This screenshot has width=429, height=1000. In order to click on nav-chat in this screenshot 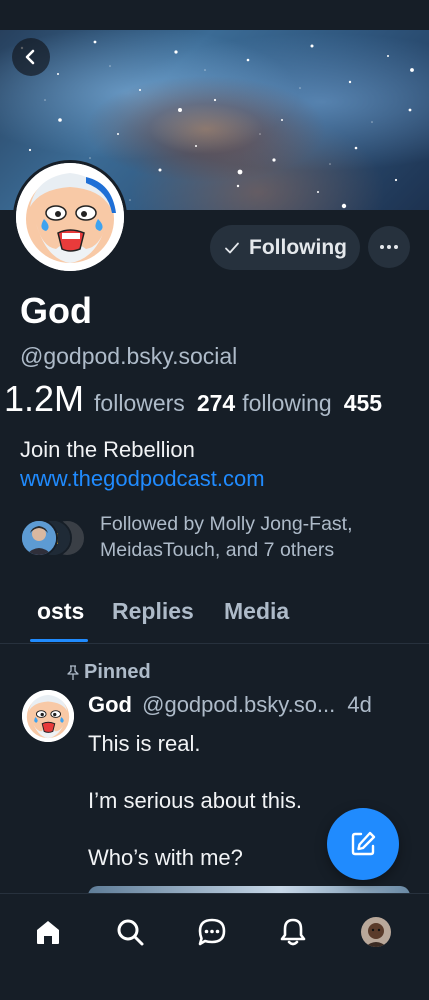, I will do `click(212, 932)`.